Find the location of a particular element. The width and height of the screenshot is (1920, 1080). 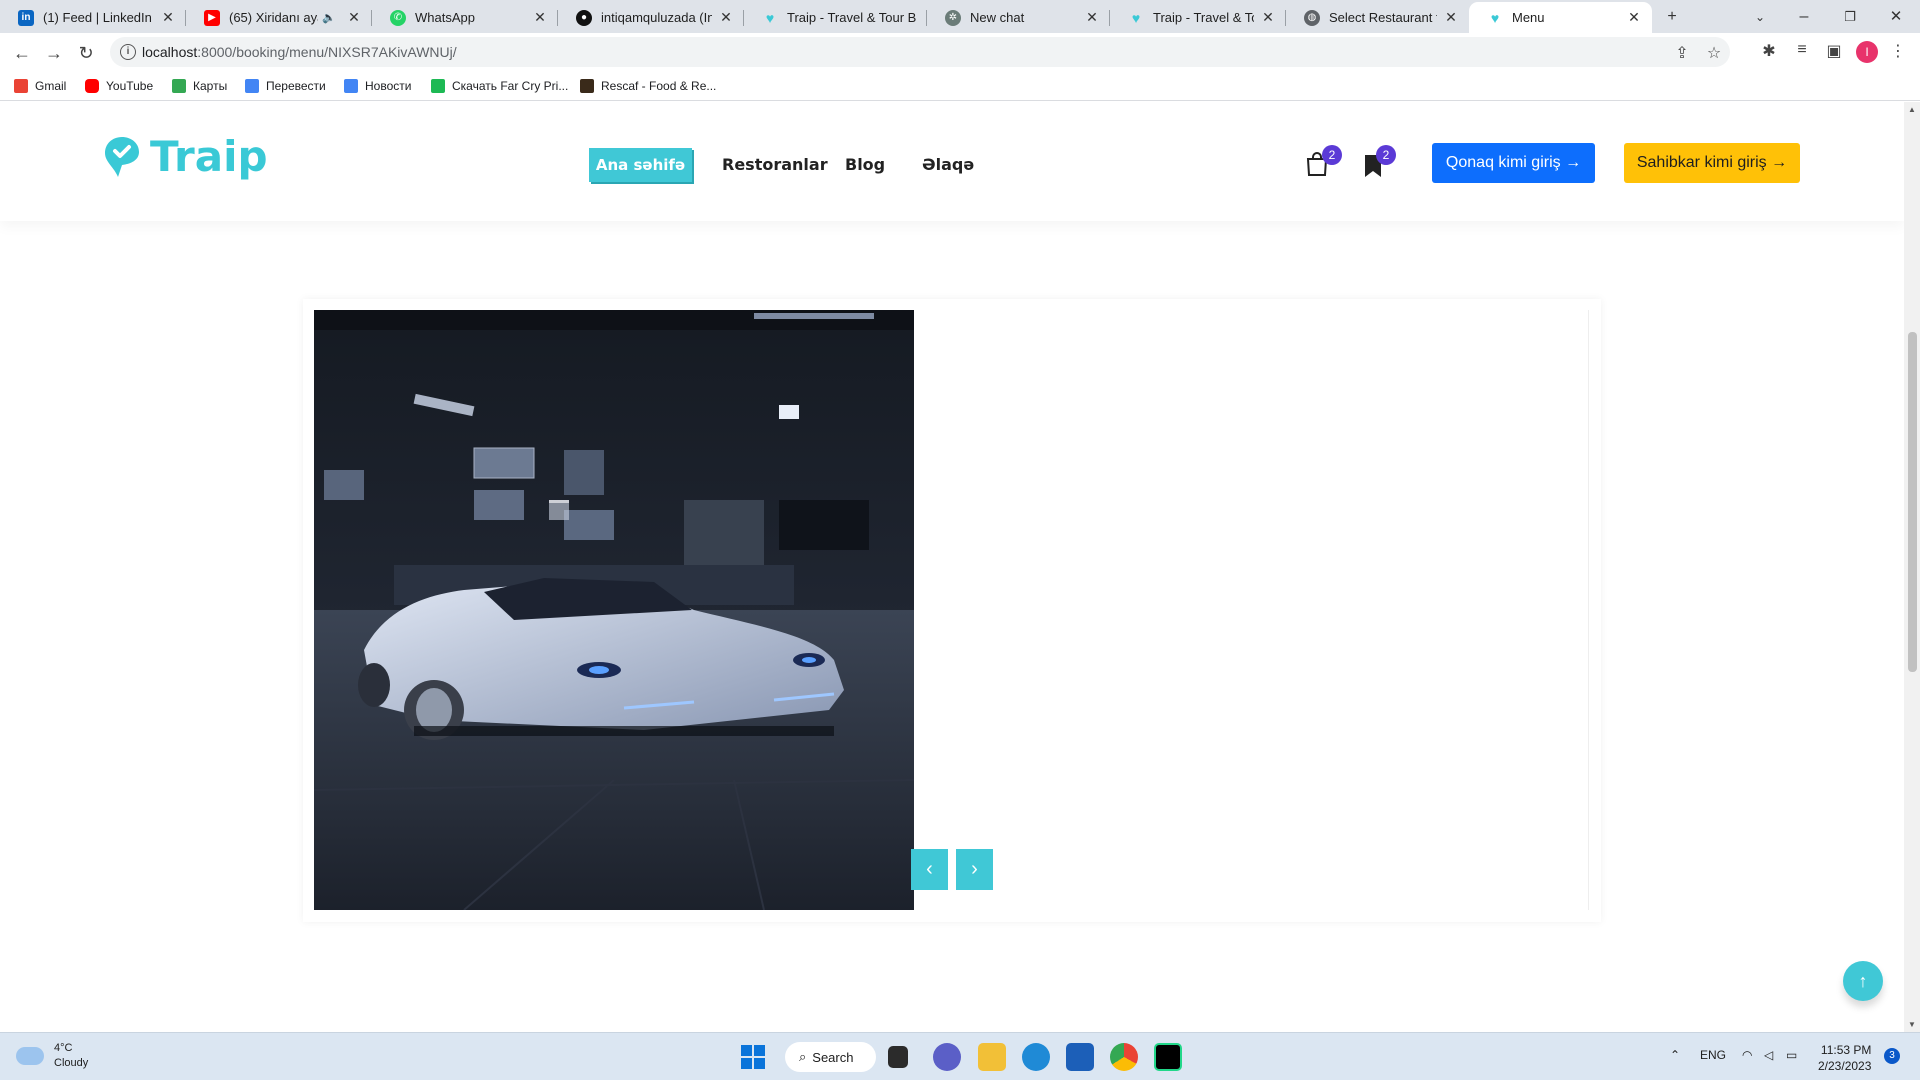

store-icon is located at coordinates (1080, 1057).